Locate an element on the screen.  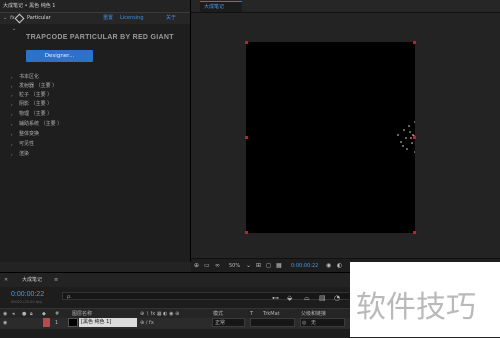
magnification-icon: ⊕ is located at coordinates (196, 266).